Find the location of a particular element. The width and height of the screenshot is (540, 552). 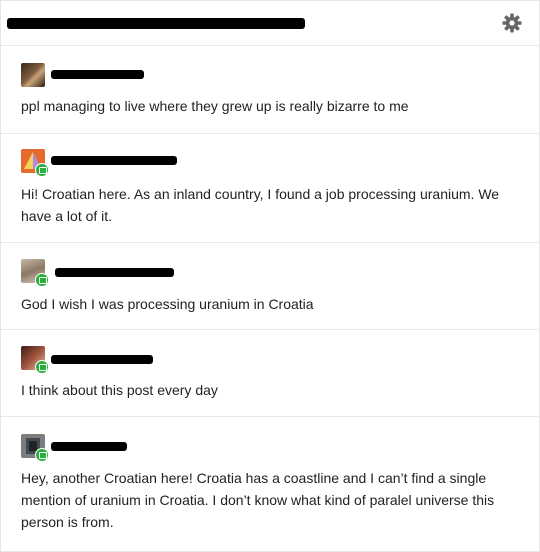

redacted-title is located at coordinates (156, 23).